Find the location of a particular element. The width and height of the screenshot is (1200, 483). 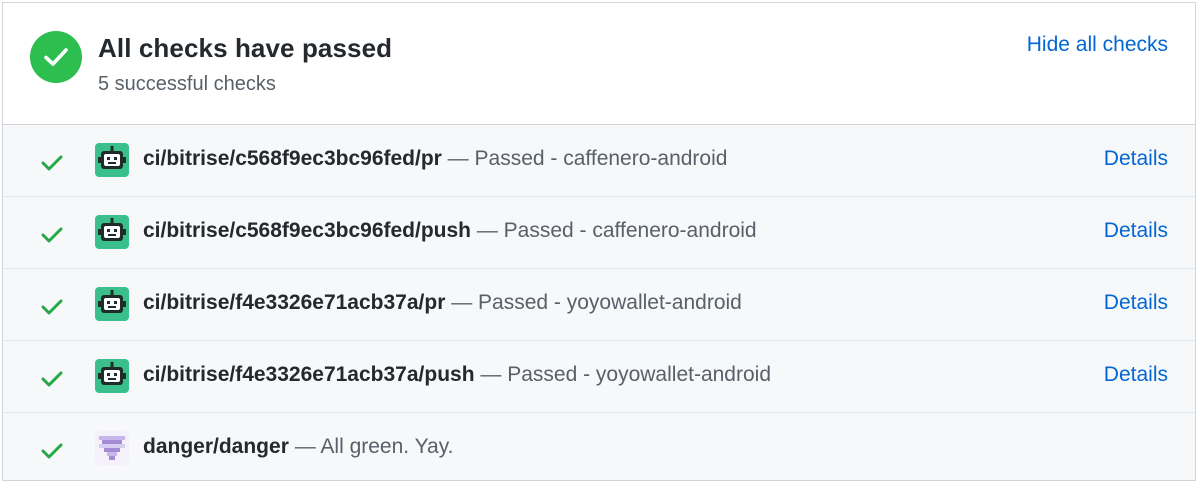

success-check-circle-icon is located at coordinates (56, 57).